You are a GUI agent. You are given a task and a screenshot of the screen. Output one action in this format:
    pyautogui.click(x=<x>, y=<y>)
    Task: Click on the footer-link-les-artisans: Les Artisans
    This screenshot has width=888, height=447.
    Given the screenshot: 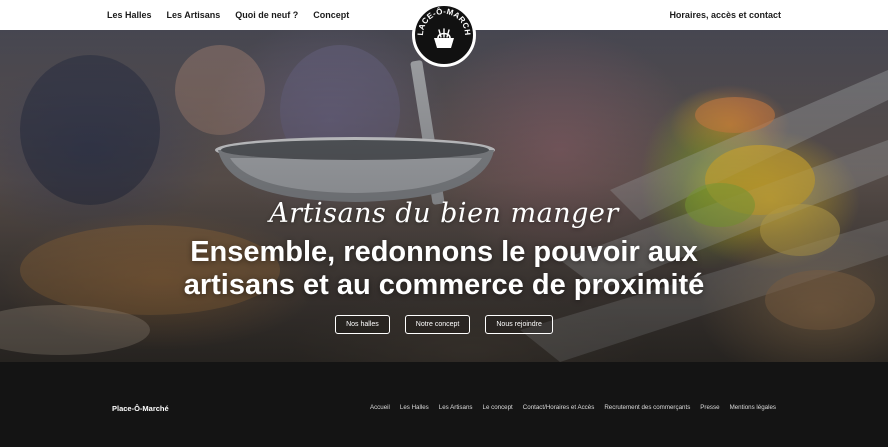 What is the action you would take?
    pyautogui.click(x=456, y=407)
    